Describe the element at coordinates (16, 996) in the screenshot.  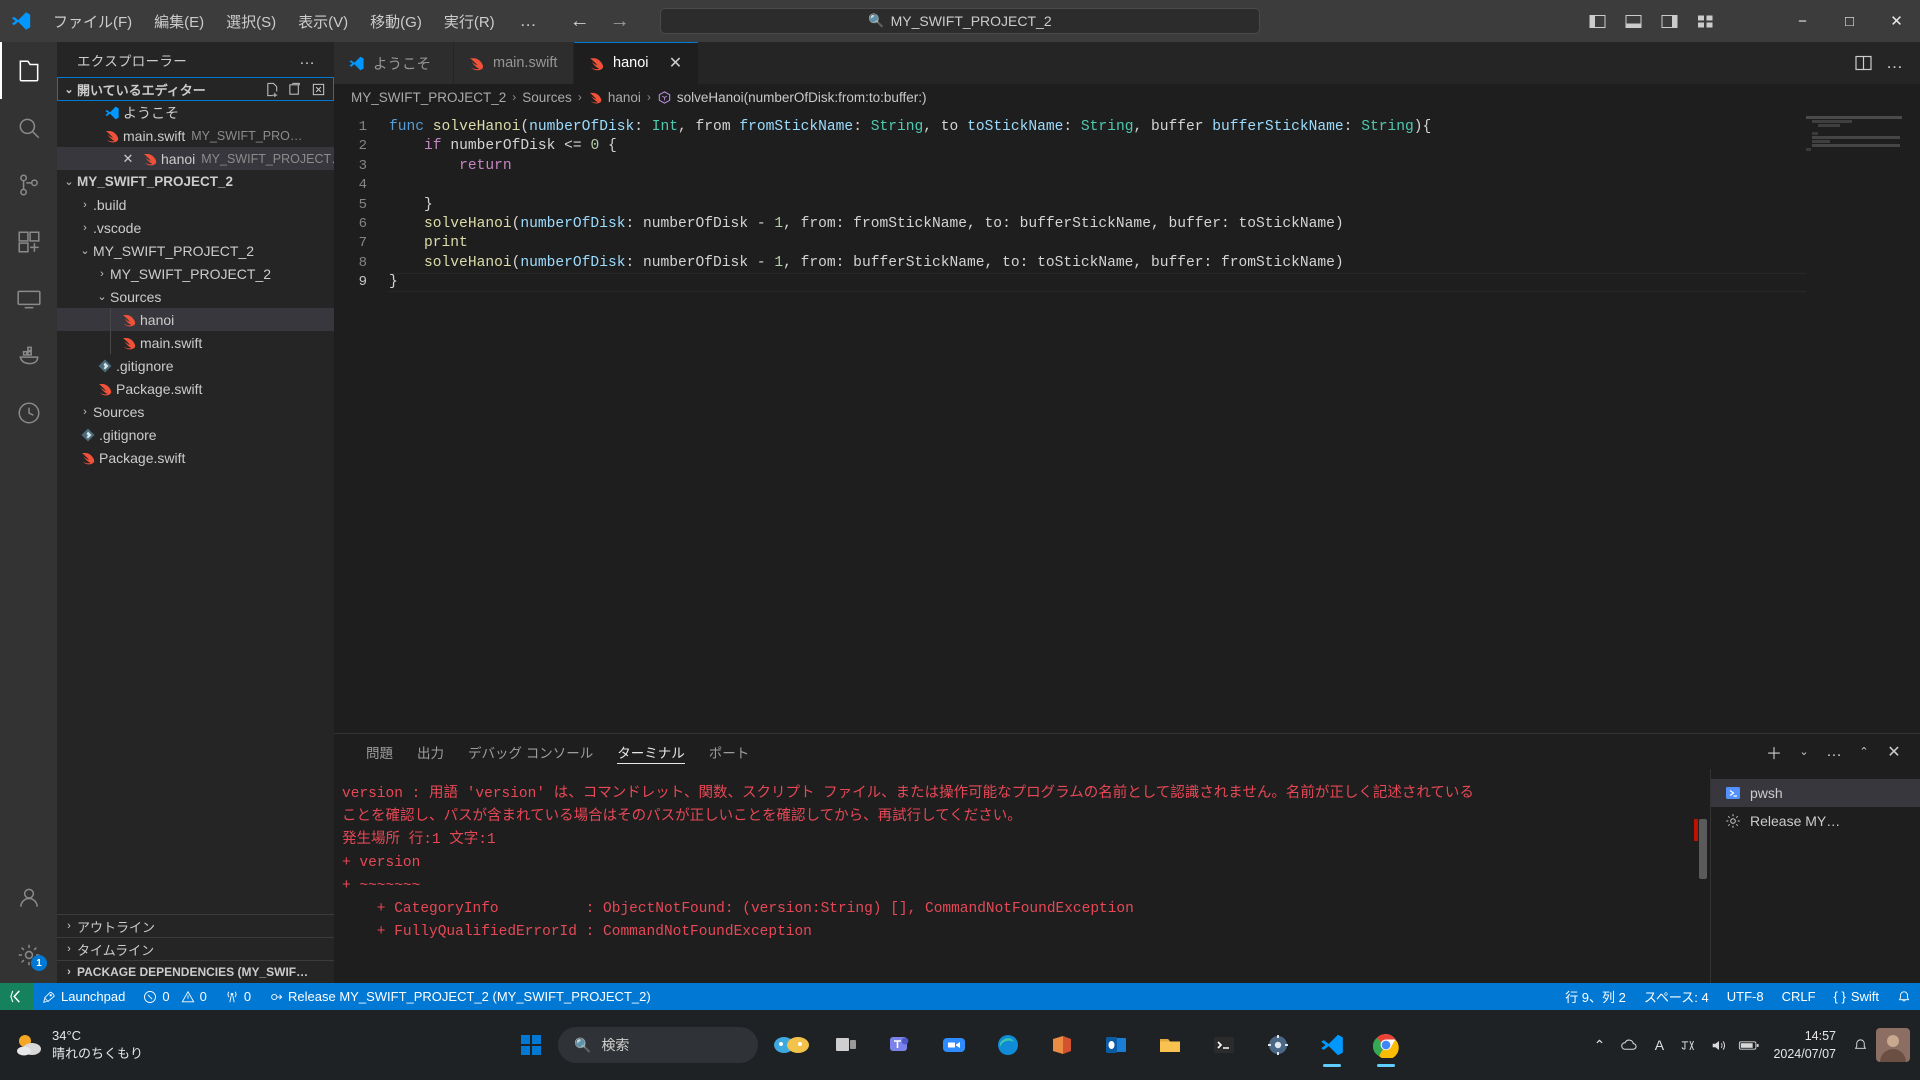
I see `remote-indicator` at that location.